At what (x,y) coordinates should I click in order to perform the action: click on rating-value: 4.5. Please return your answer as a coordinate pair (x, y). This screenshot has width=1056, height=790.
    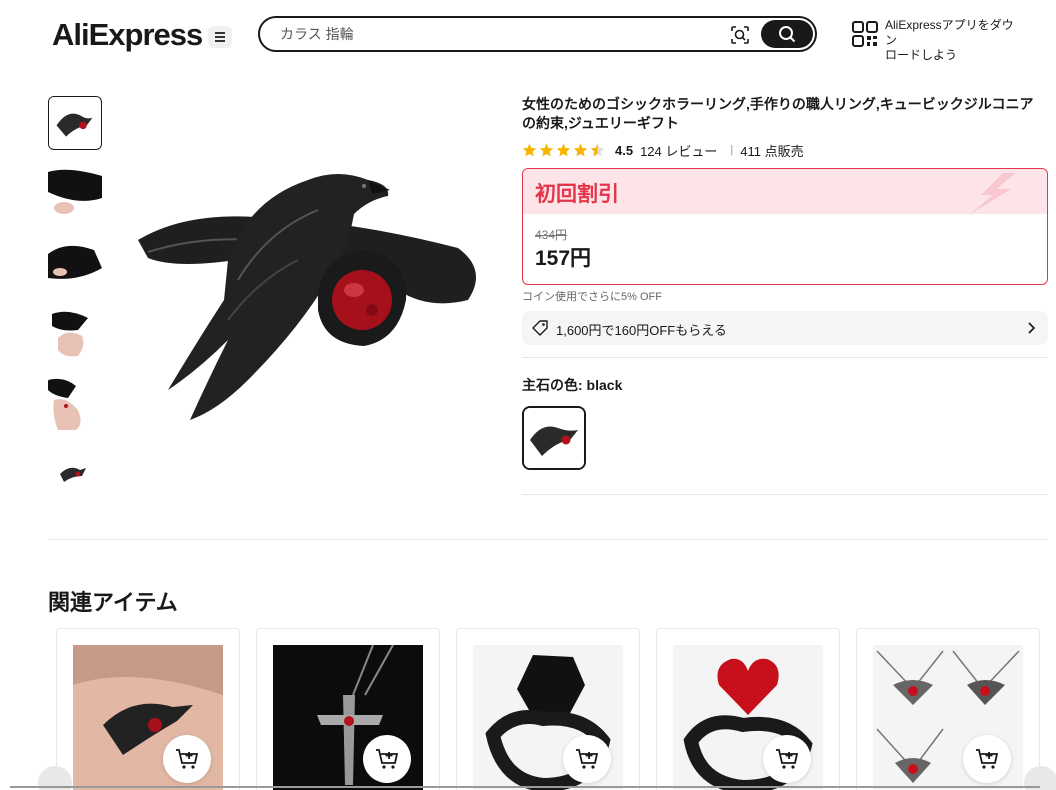
    Looking at the image, I should click on (624, 150).